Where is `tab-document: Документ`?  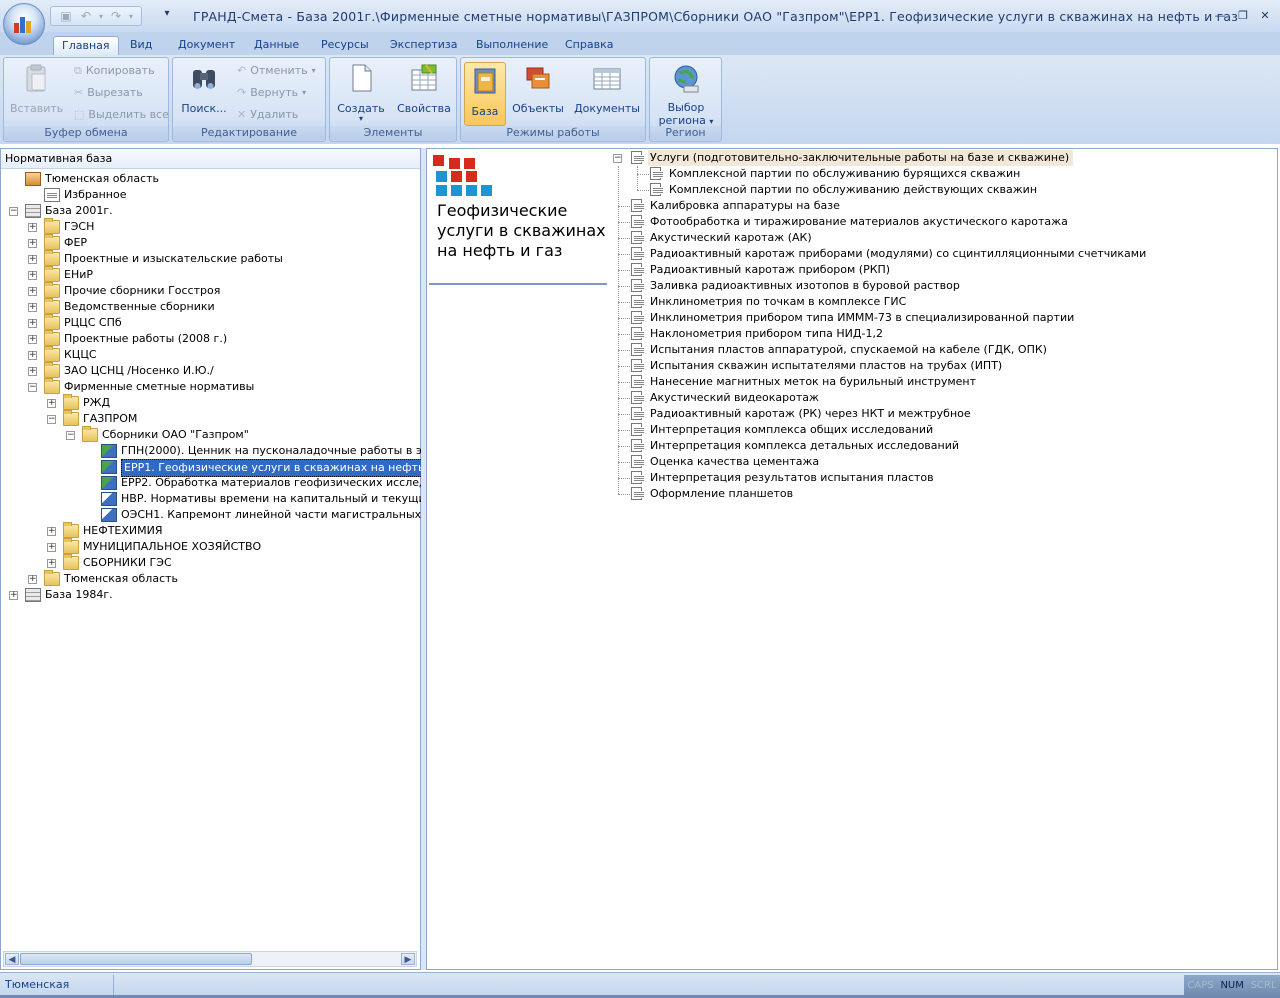 tab-document: Документ is located at coordinates (206, 45).